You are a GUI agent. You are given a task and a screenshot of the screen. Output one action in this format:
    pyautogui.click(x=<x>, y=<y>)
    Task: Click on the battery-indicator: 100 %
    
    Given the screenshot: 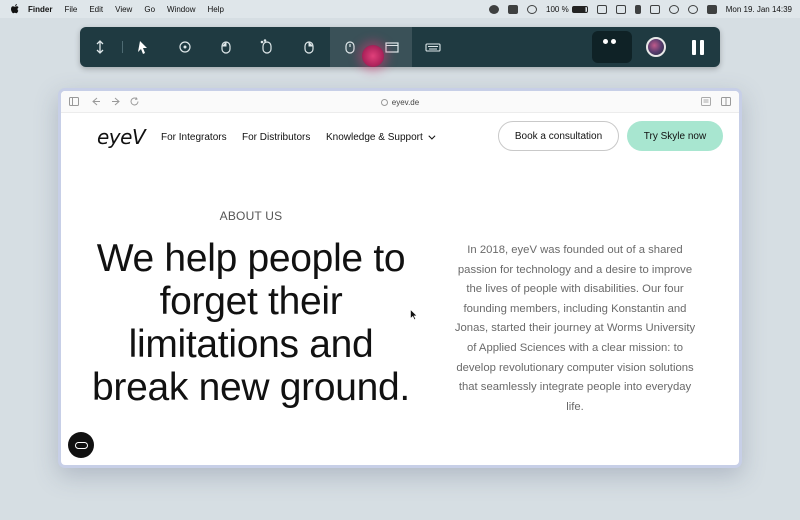 What is the action you would take?
    pyautogui.click(x=567, y=9)
    